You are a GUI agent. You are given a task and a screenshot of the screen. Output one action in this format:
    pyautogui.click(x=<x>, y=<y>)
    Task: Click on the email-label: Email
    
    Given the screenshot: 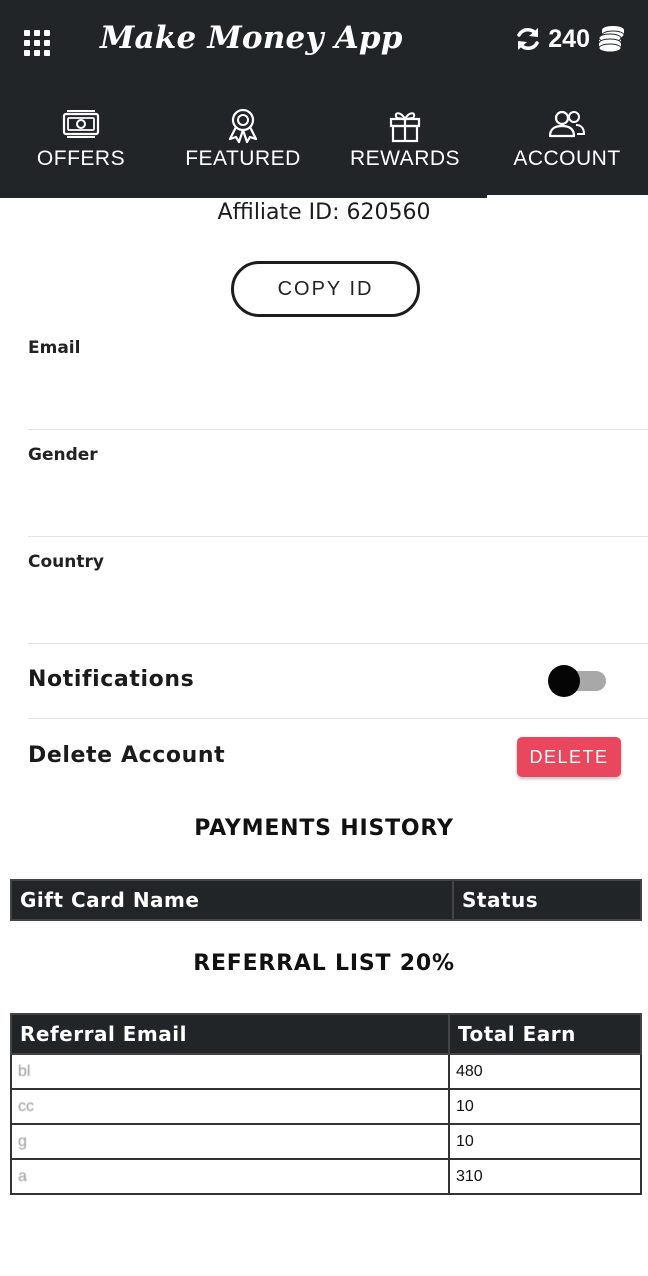 What is the action you would take?
    pyautogui.click(x=54, y=348)
    